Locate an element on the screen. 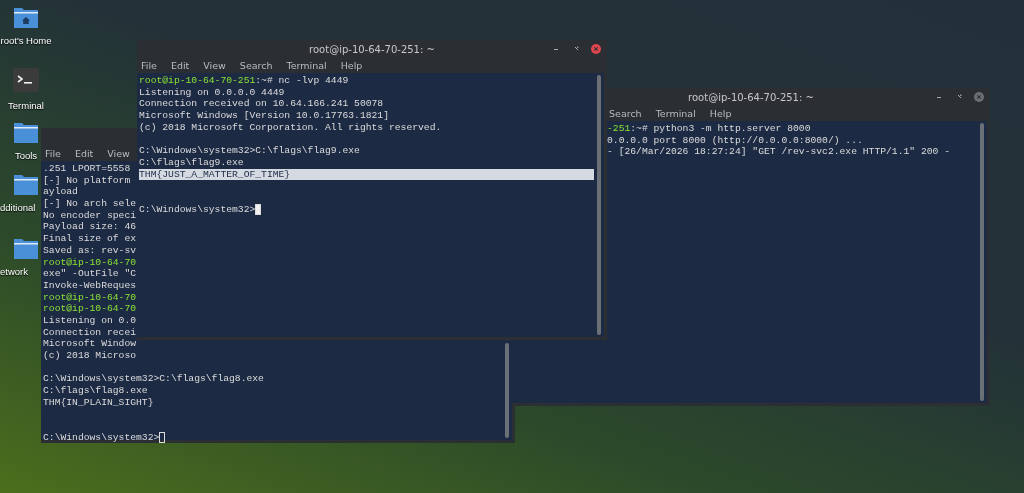 Image resolution: width=1024 pixels, height=493 pixels. terminal-line: Invoke-WebReques is located at coordinates (89, 285).